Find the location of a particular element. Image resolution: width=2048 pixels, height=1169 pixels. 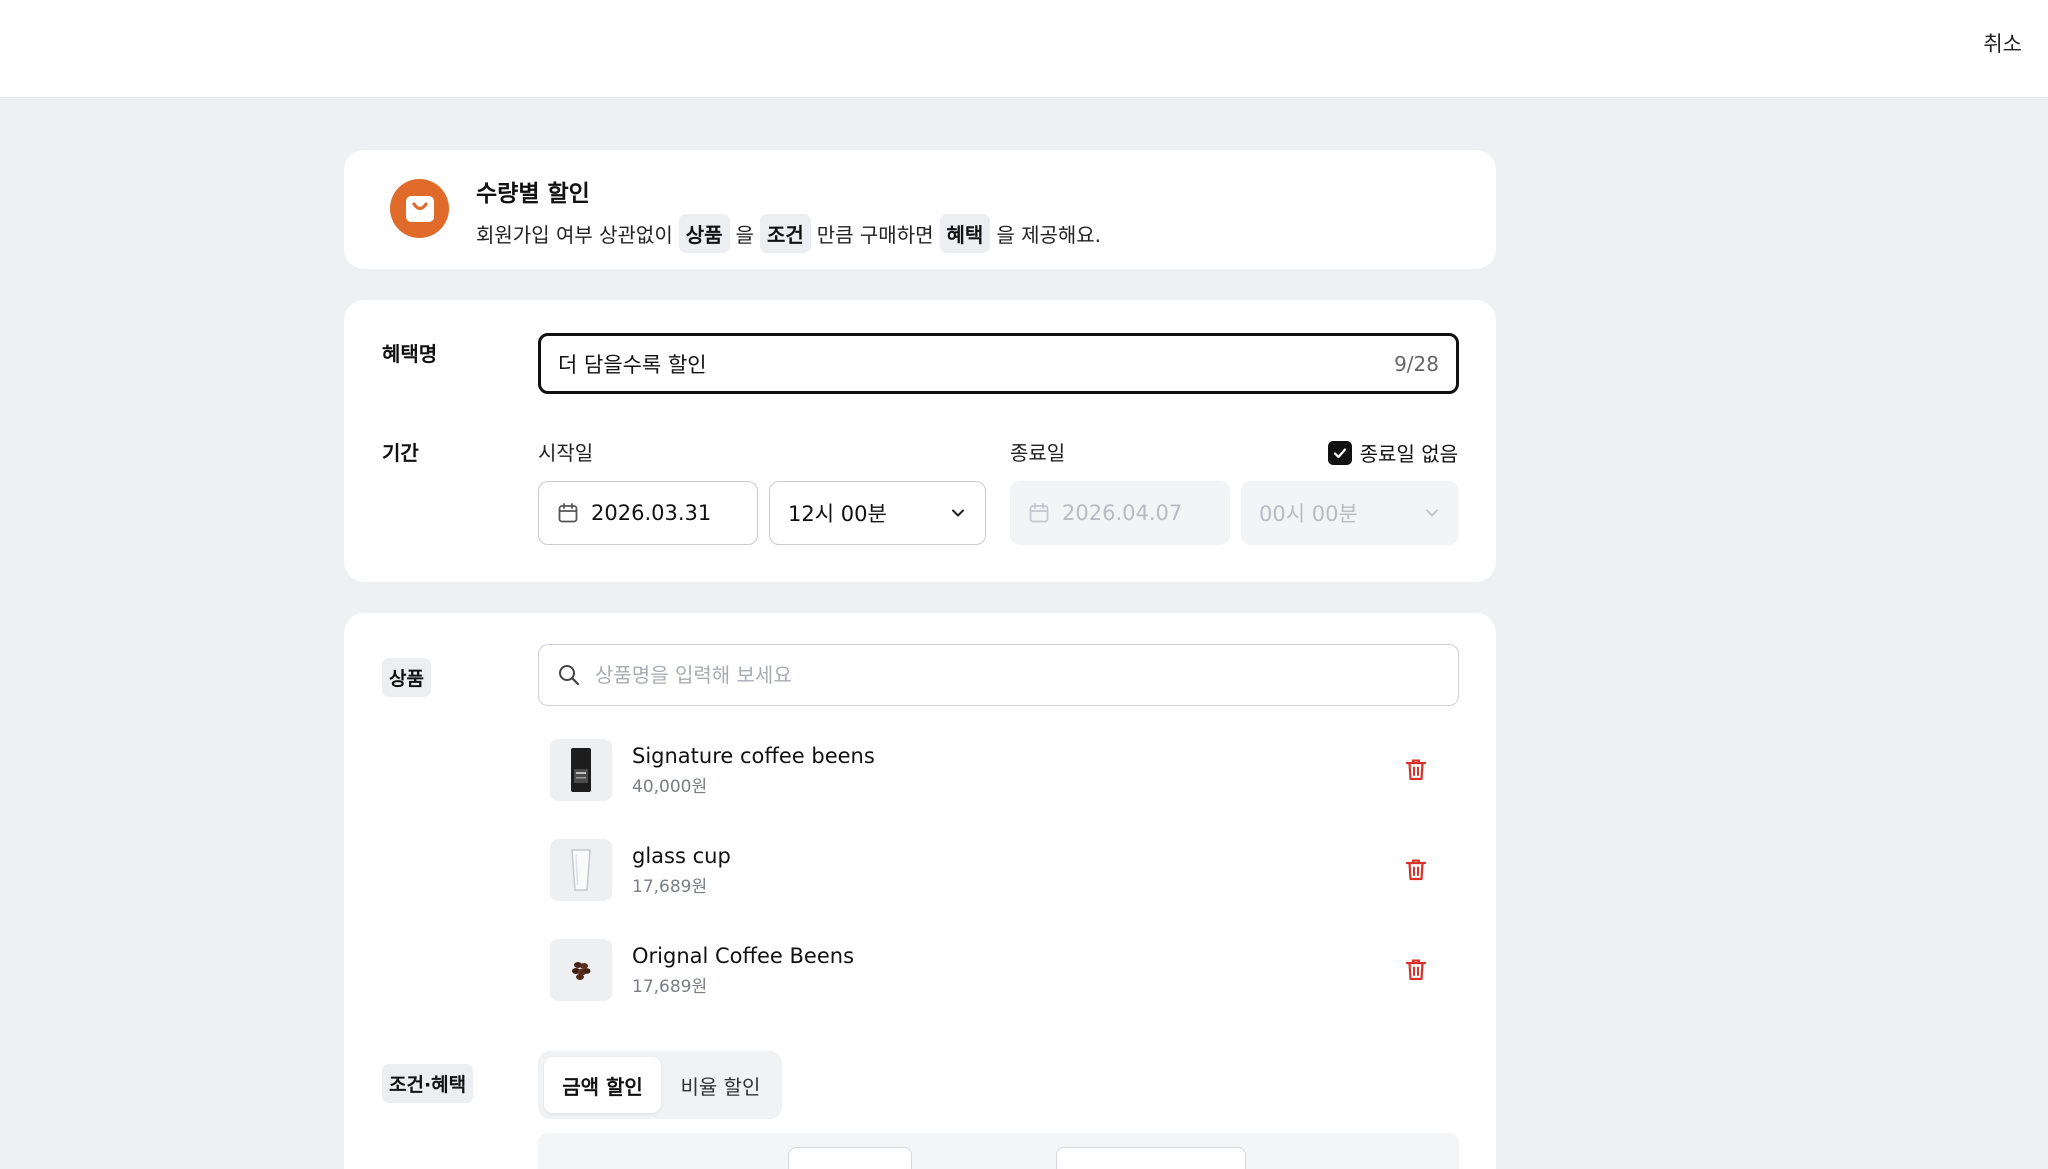

product-list-item: glass cup 17,689원 is located at coordinates (1002, 870).